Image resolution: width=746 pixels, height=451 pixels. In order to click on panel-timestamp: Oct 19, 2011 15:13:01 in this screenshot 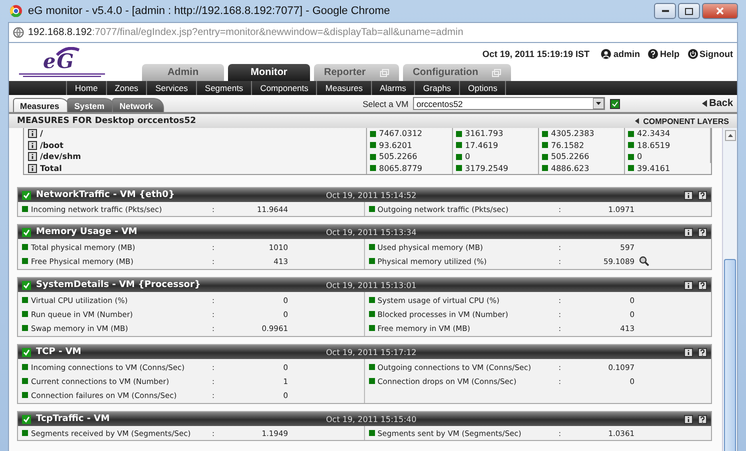, I will do `click(372, 285)`.